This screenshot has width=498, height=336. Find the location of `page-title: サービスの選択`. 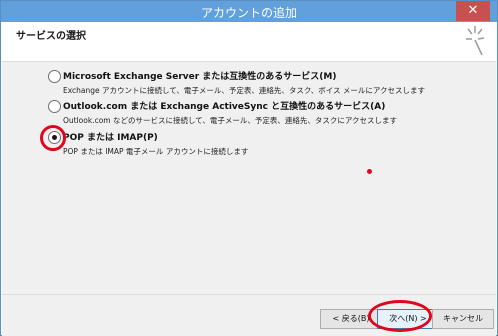

page-title: サービスの選択 is located at coordinates (51, 36).